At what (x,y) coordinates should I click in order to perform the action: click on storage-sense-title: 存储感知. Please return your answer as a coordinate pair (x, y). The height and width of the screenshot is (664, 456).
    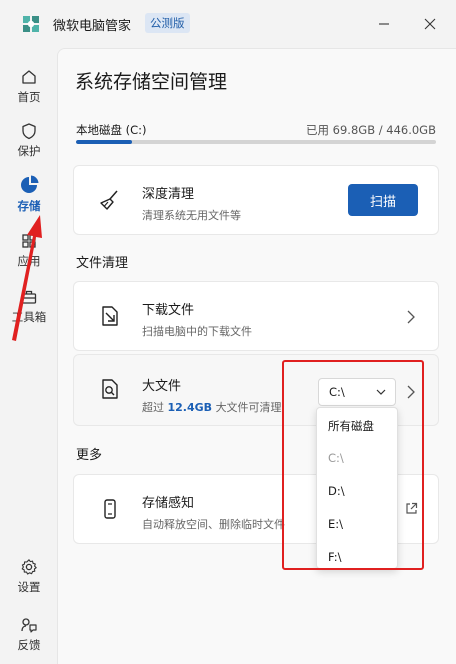
    Looking at the image, I should click on (168, 503).